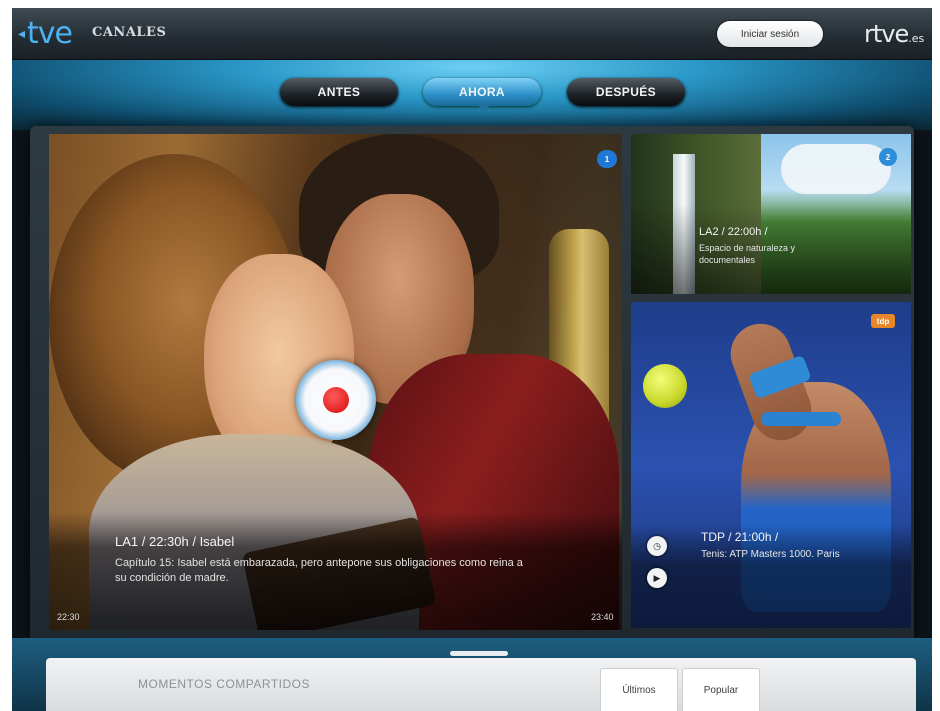 The width and height of the screenshot is (940, 711). Describe the element at coordinates (916, 38) in the screenshot. I see `brand-suffix: .es` at that location.